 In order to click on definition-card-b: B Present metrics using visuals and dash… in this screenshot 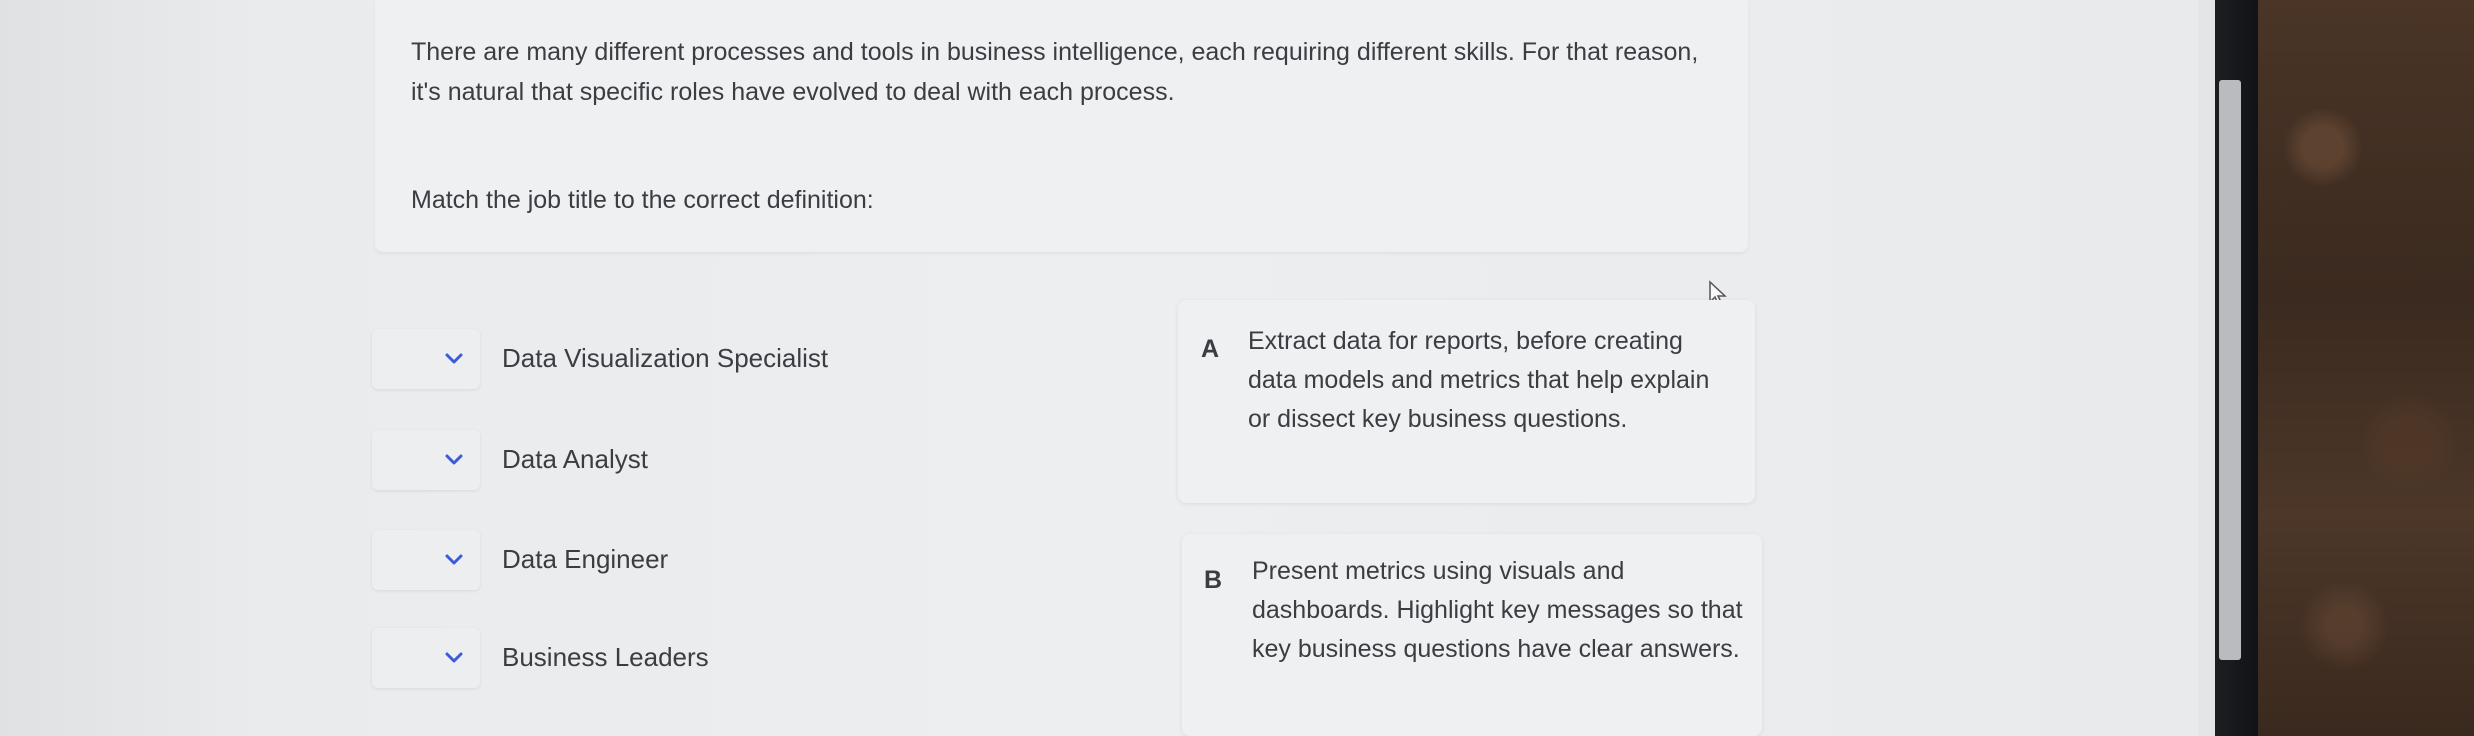, I will do `click(1472, 635)`.